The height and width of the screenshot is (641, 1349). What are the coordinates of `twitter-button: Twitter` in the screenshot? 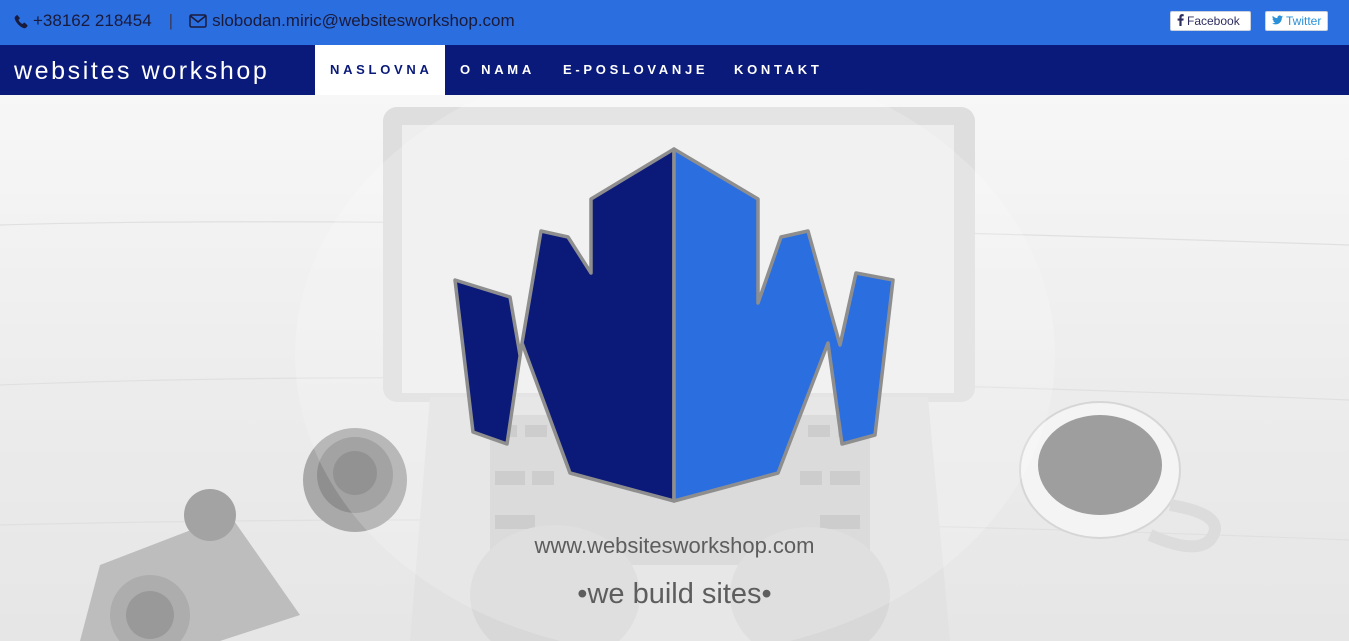 It's located at (1296, 21).